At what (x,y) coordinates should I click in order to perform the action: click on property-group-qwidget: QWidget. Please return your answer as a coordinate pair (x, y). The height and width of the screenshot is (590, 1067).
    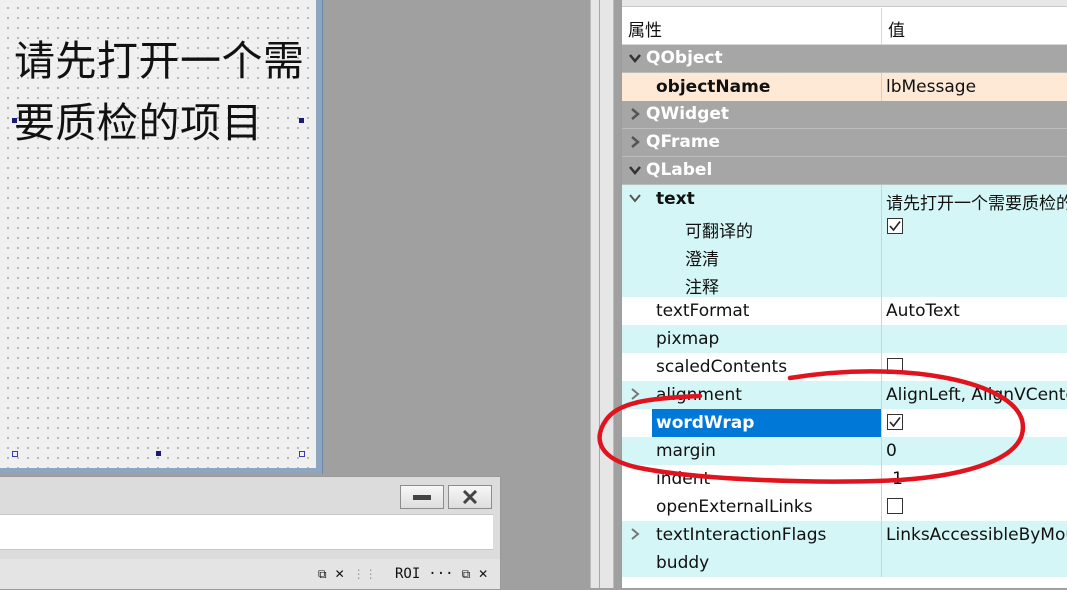
    Looking at the image, I should click on (844, 115).